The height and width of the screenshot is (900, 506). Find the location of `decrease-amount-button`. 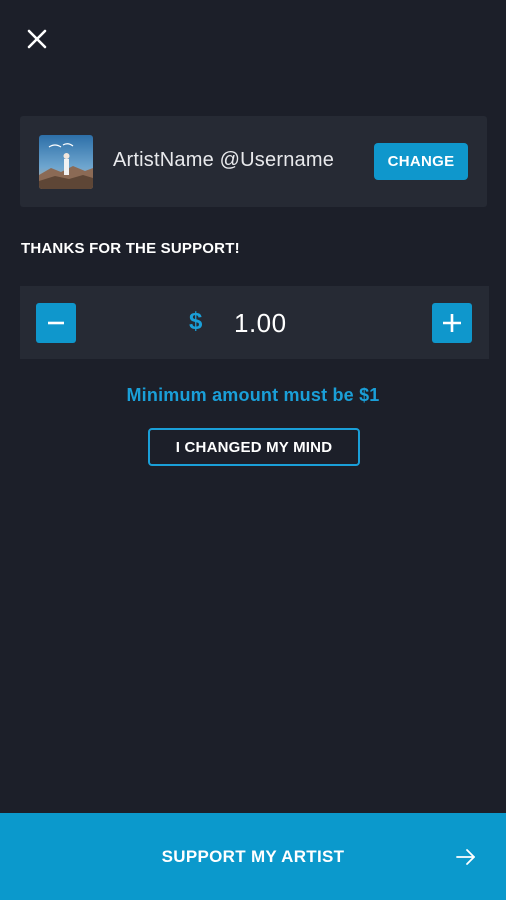

decrease-amount-button is located at coordinates (56, 323).